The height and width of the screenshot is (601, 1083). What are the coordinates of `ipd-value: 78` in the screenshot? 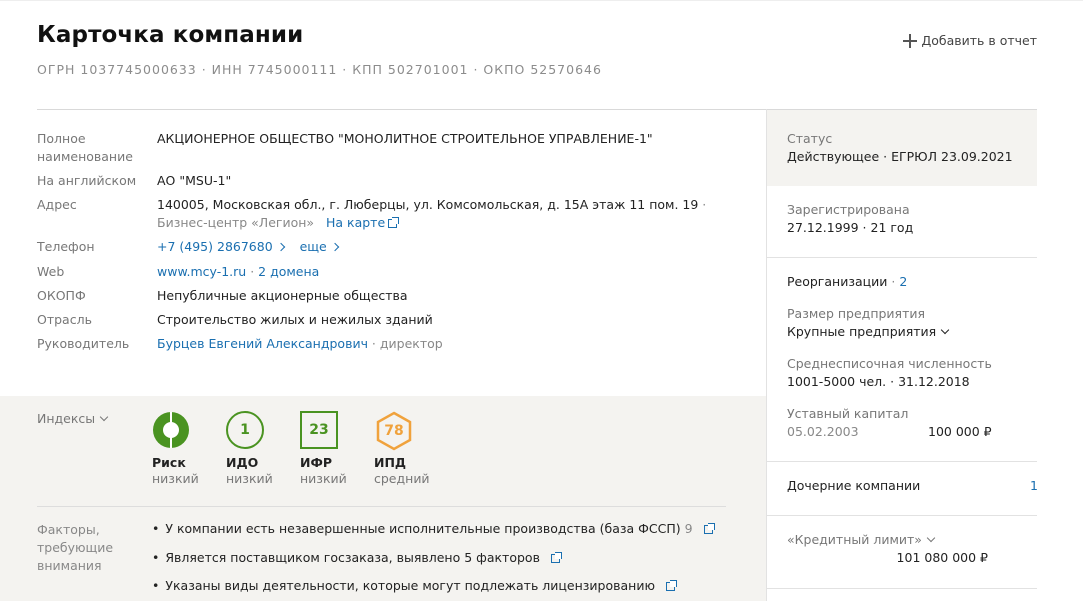 It's located at (394, 431).